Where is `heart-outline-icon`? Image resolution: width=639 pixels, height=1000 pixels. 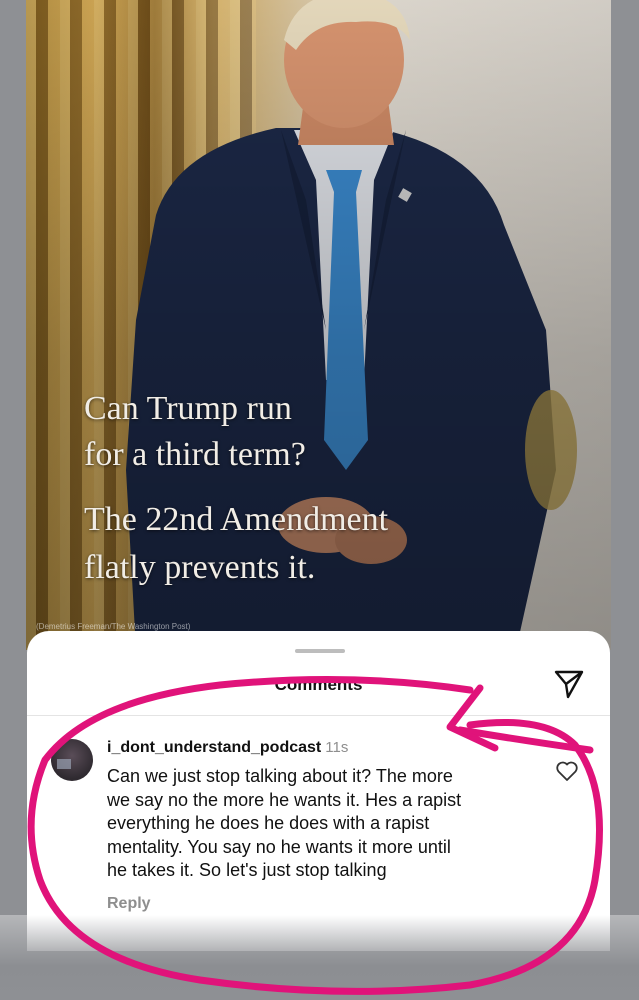
heart-outline-icon is located at coordinates (567, 771).